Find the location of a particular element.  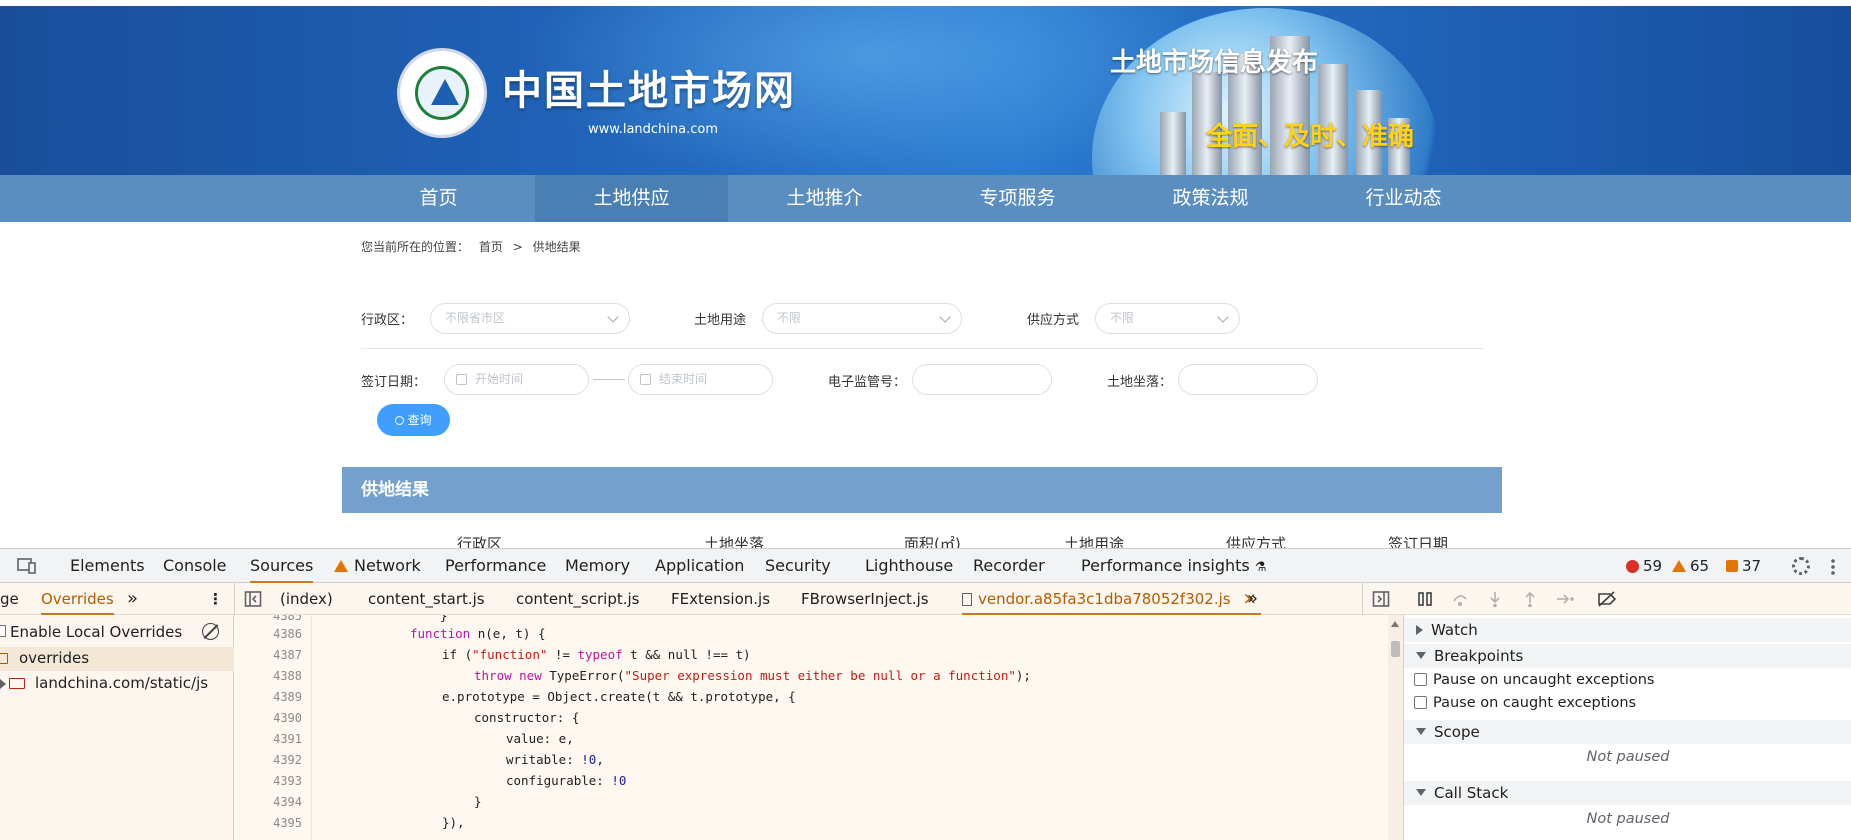

step-over-icon is located at coordinates (1460, 599).